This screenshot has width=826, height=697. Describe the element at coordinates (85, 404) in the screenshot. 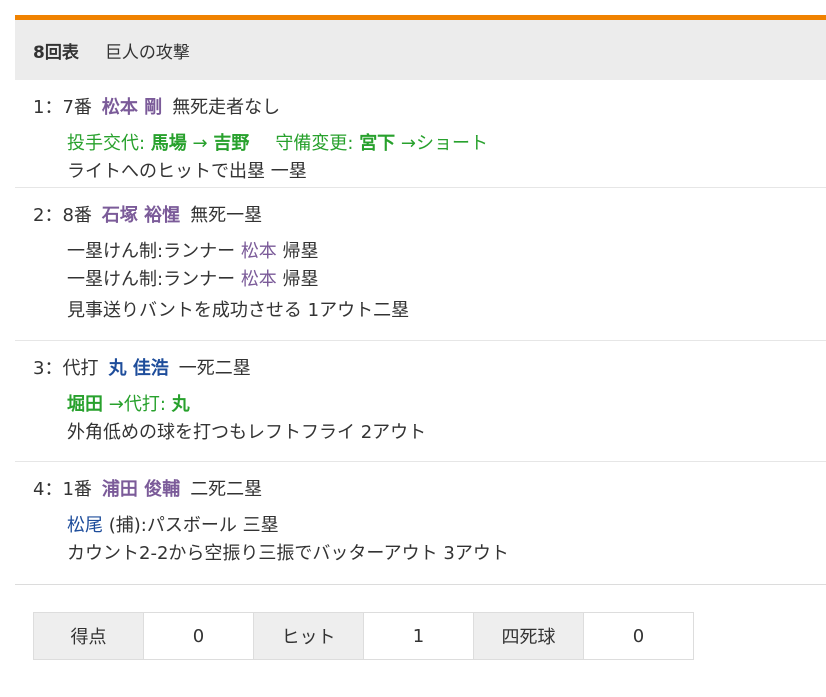

I see `replaced-player: 堀田` at that location.